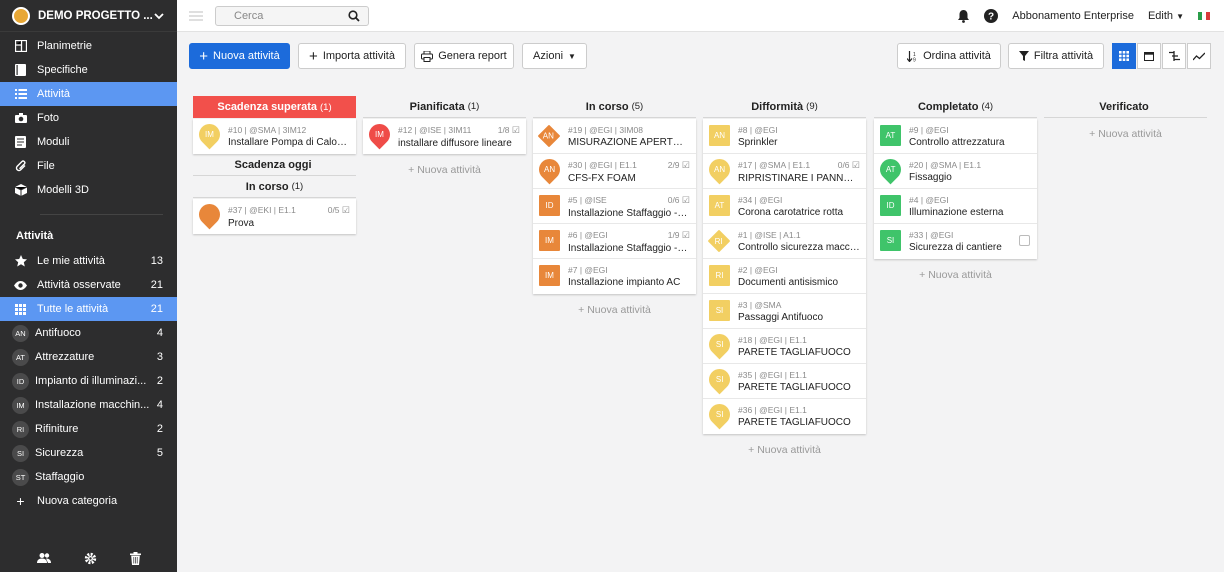 This screenshot has width=1224, height=572. What do you see at coordinates (292, 15) in the screenshot?
I see `search-input: Cerca` at bounding box center [292, 15].